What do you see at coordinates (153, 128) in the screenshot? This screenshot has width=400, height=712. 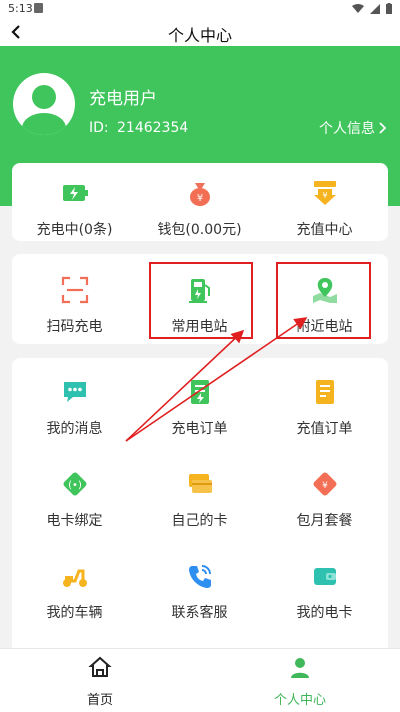 I see `user-id-value: 21462354` at bounding box center [153, 128].